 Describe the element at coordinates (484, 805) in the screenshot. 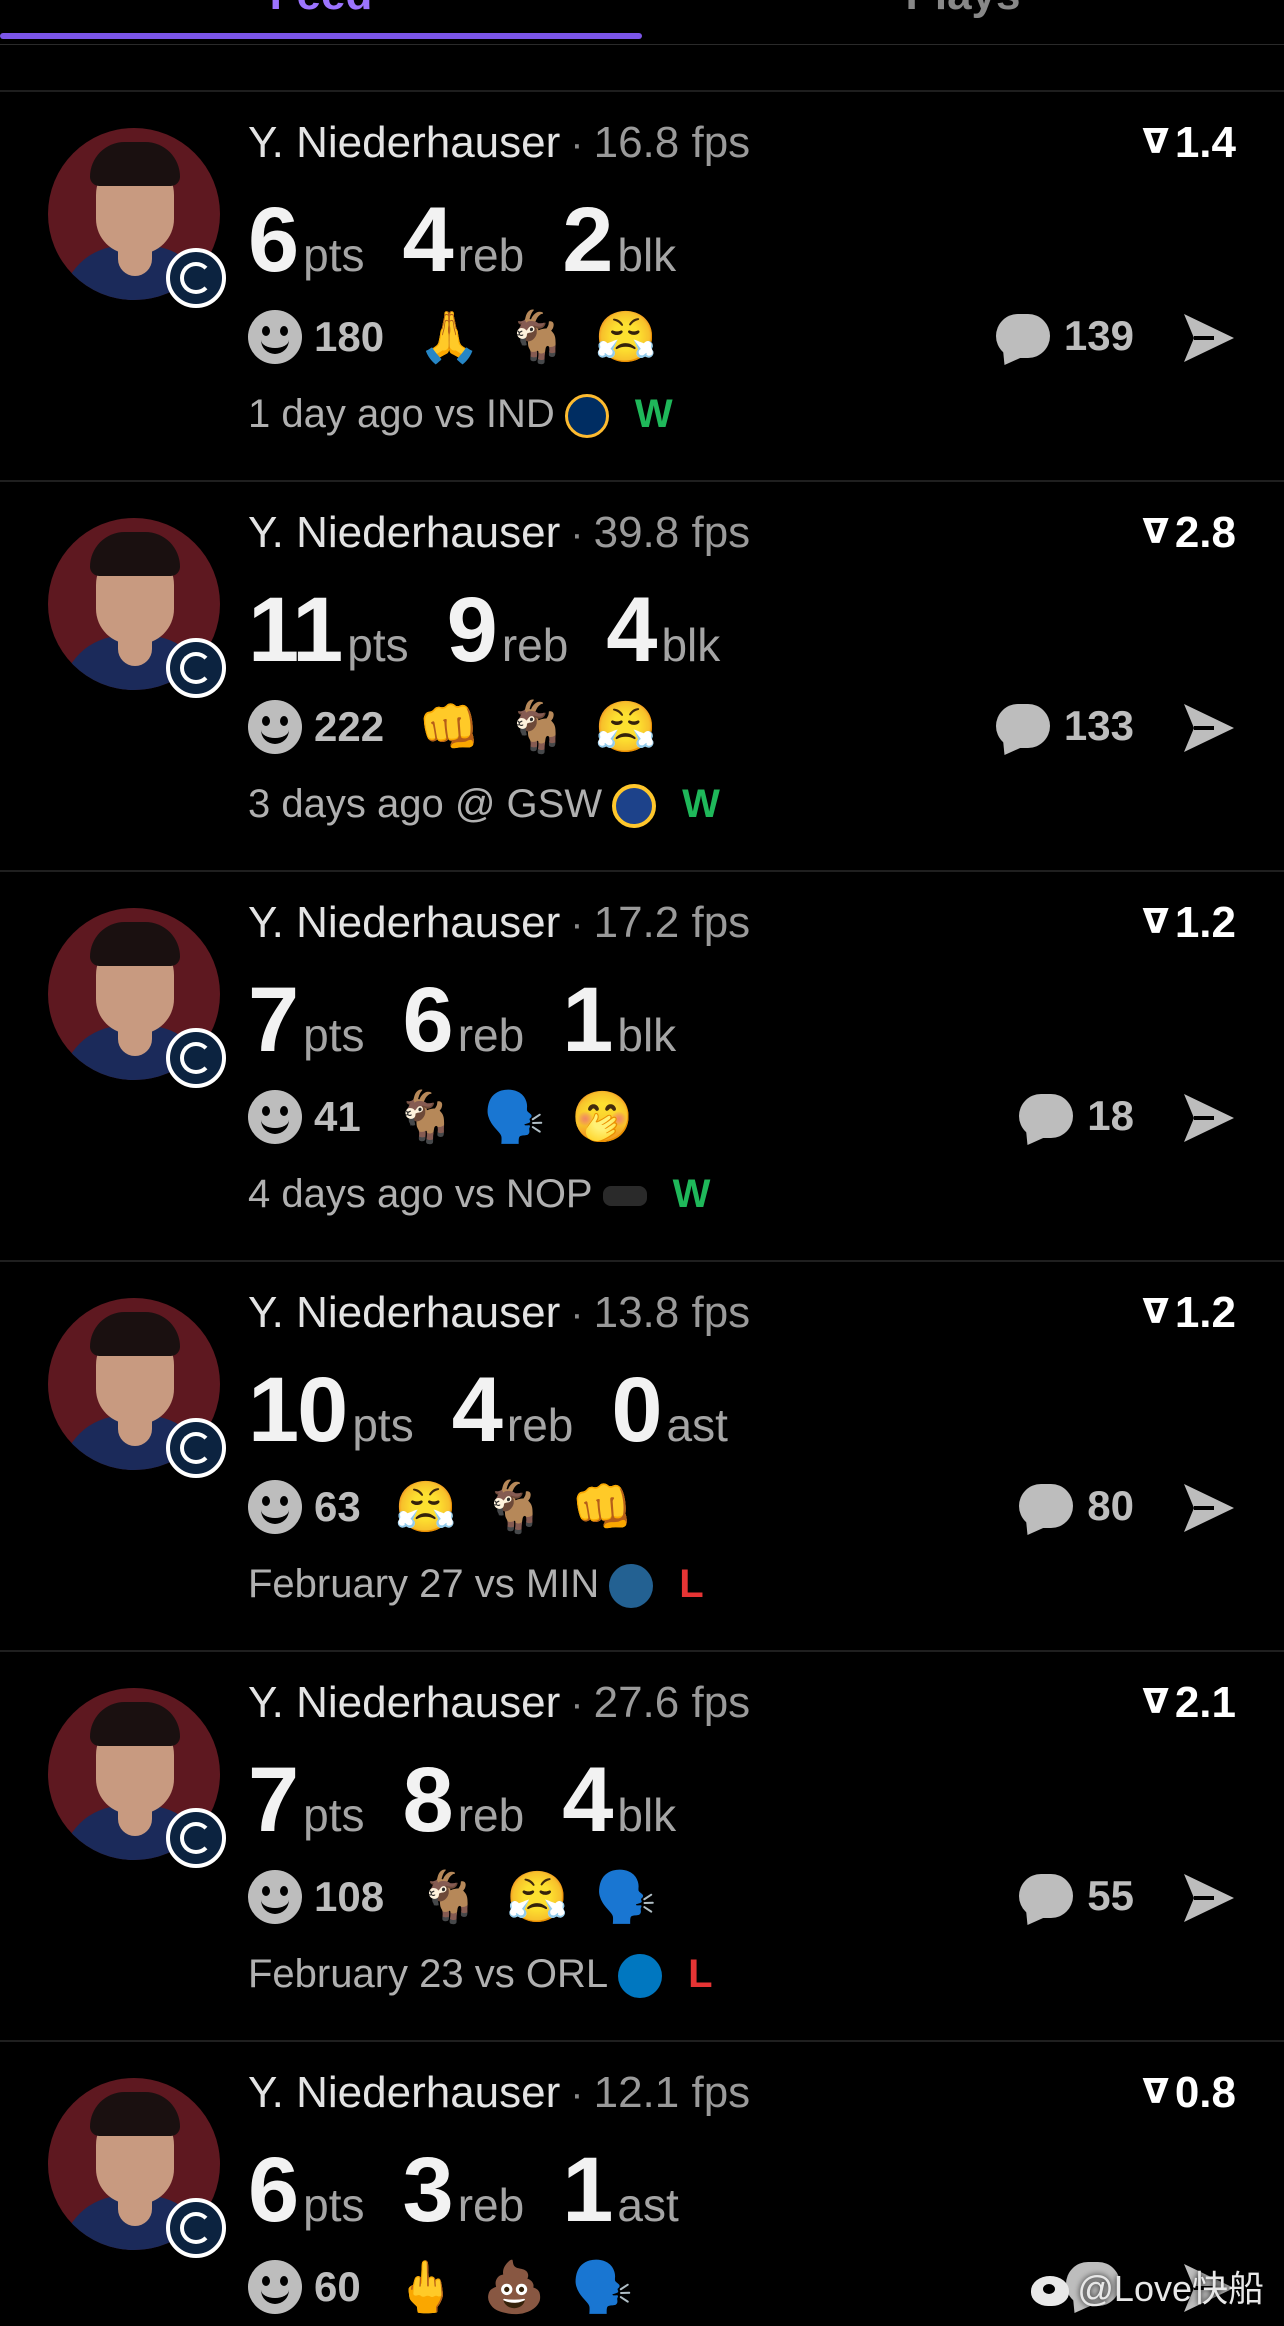

I see `game-info: 3 days ago @ GSW W` at that location.